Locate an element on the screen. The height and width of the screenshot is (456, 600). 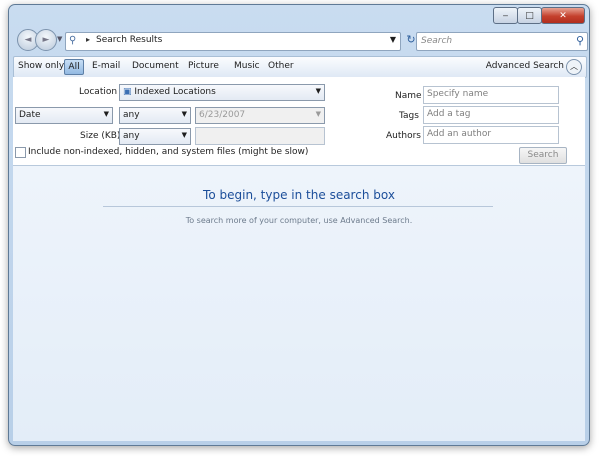
address-row: ◄ ► ▼ ⚲ ▸ Search Results ▼ ↻ Search ⚲ is located at coordinates (301, 41).